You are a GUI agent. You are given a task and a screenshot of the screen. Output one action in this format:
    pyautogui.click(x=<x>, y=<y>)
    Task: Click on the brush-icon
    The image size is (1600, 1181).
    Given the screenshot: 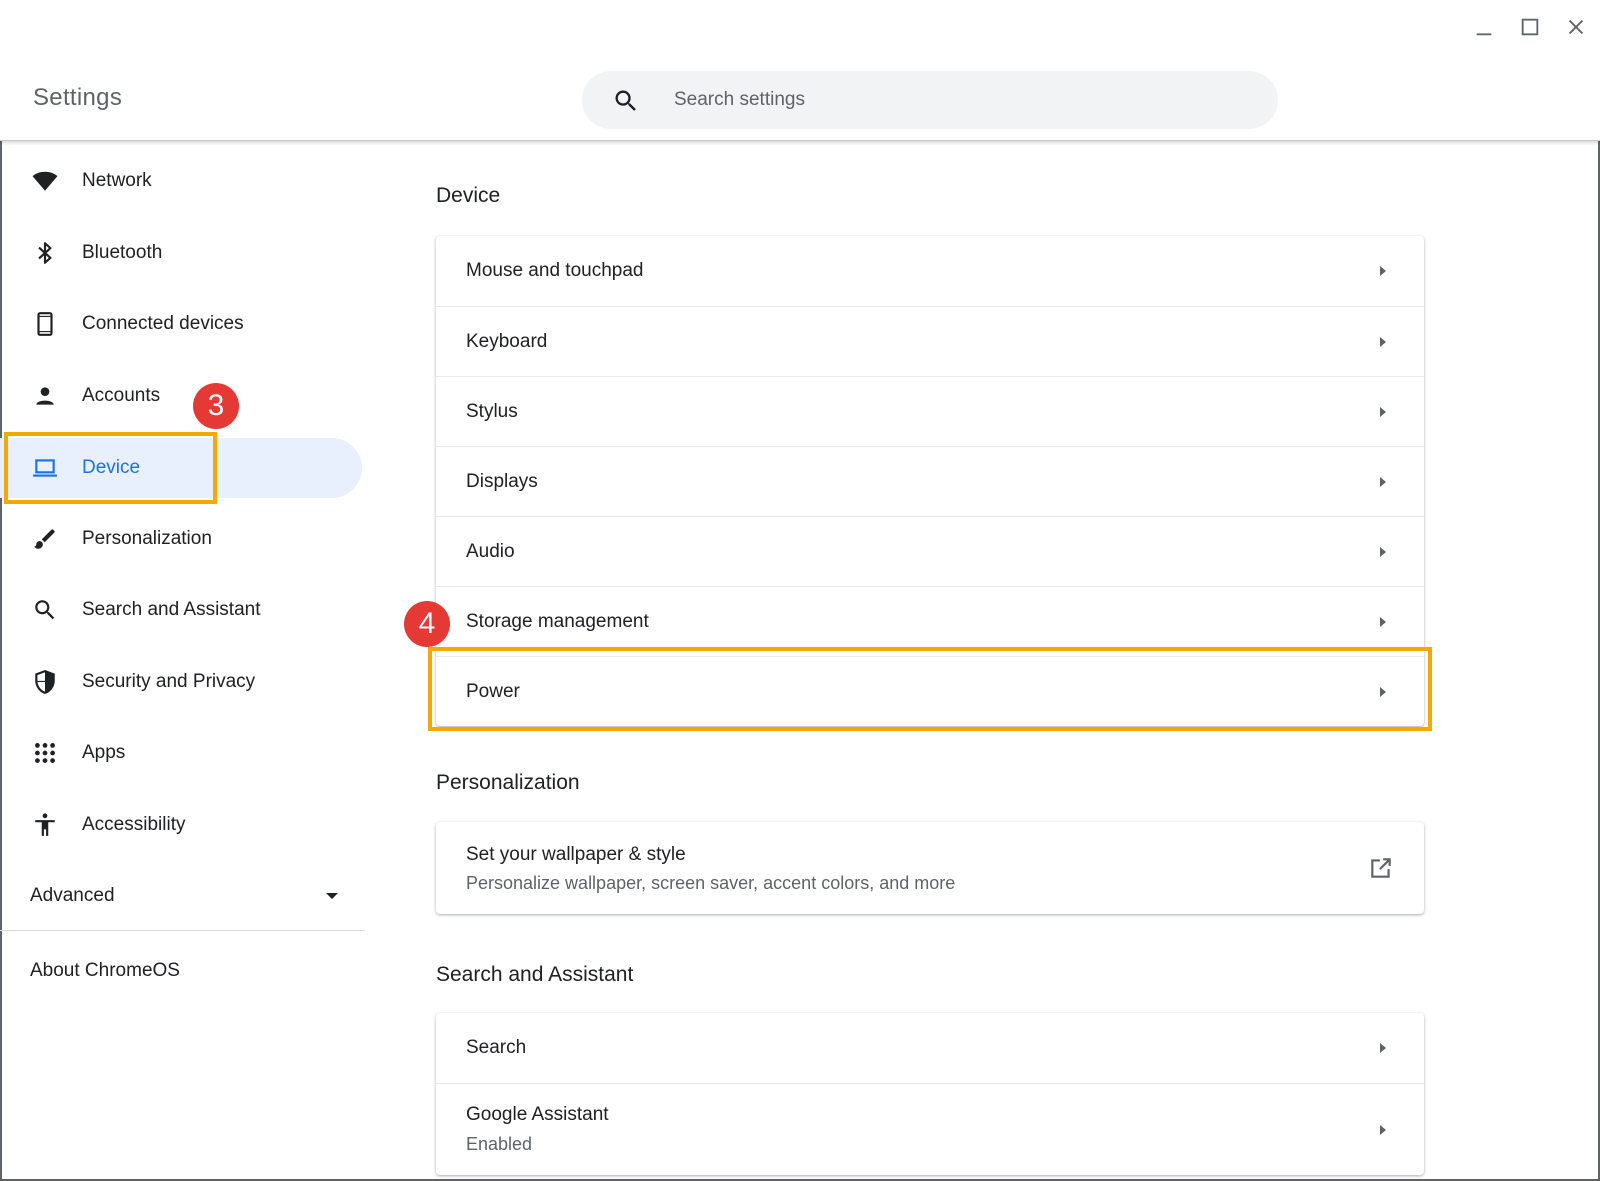 What is the action you would take?
    pyautogui.click(x=45, y=539)
    